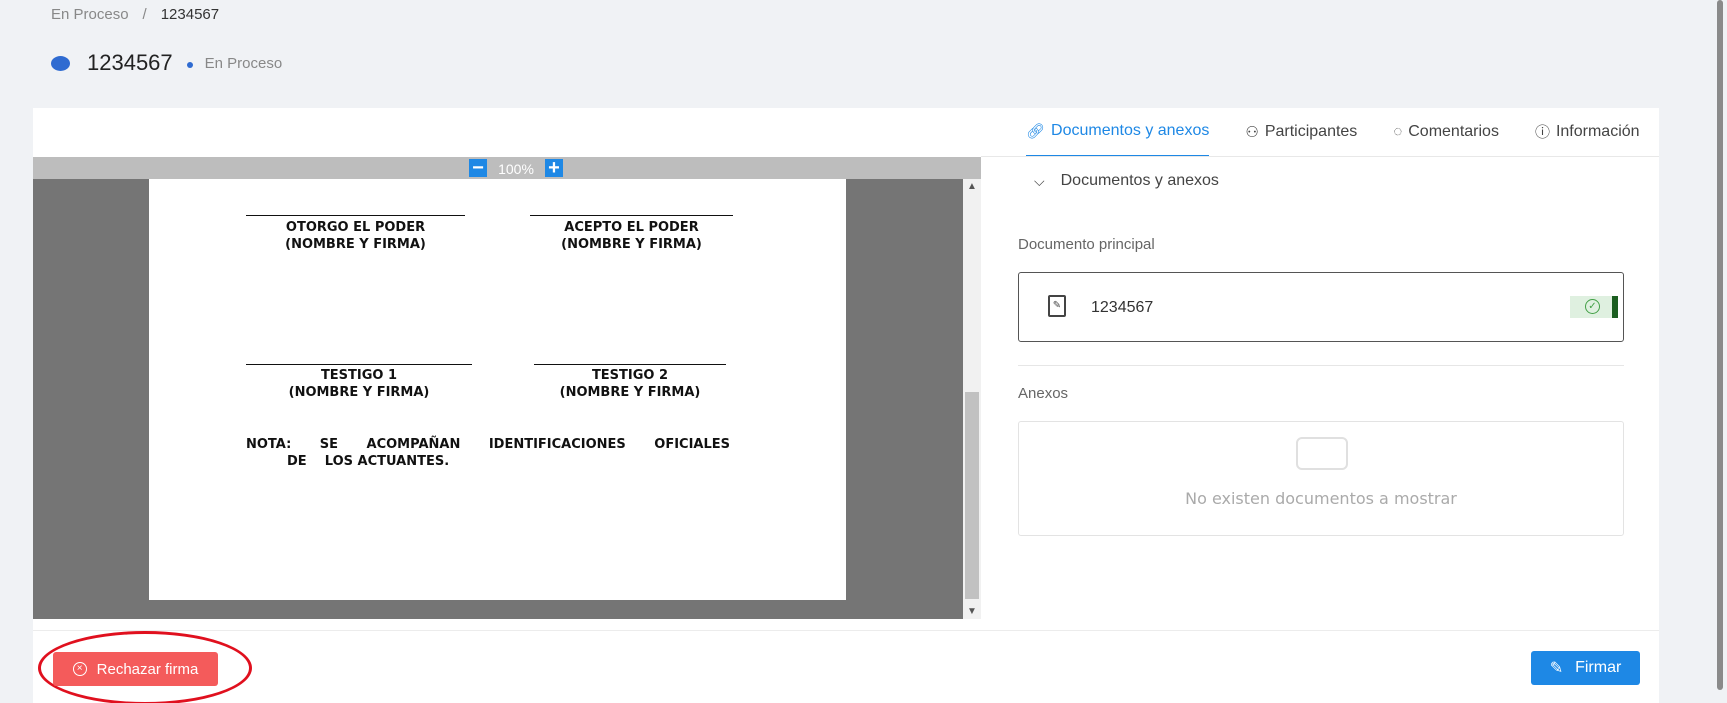 The height and width of the screenshot is (703, 1727). Describe the element at coordinates (972, 495) in the screenshot. I see `viewer-scroll-thumb` at that location.